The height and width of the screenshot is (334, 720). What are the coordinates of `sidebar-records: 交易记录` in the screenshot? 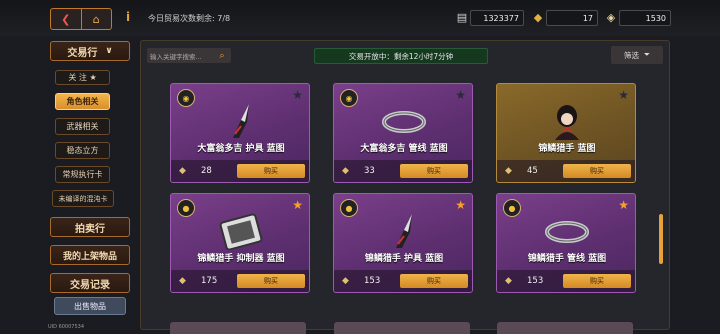 It's located at (90, 283).